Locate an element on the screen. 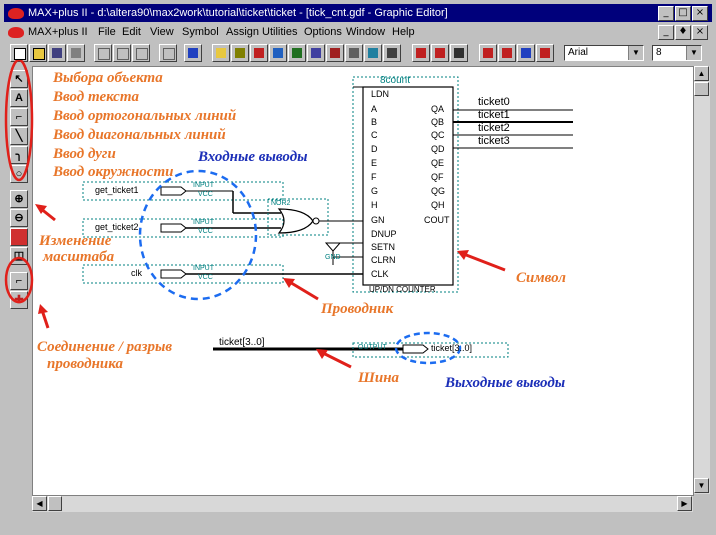 The image size is (716, 535). net-label-ticket1: ticket1 is located at coordinates (494, 115).